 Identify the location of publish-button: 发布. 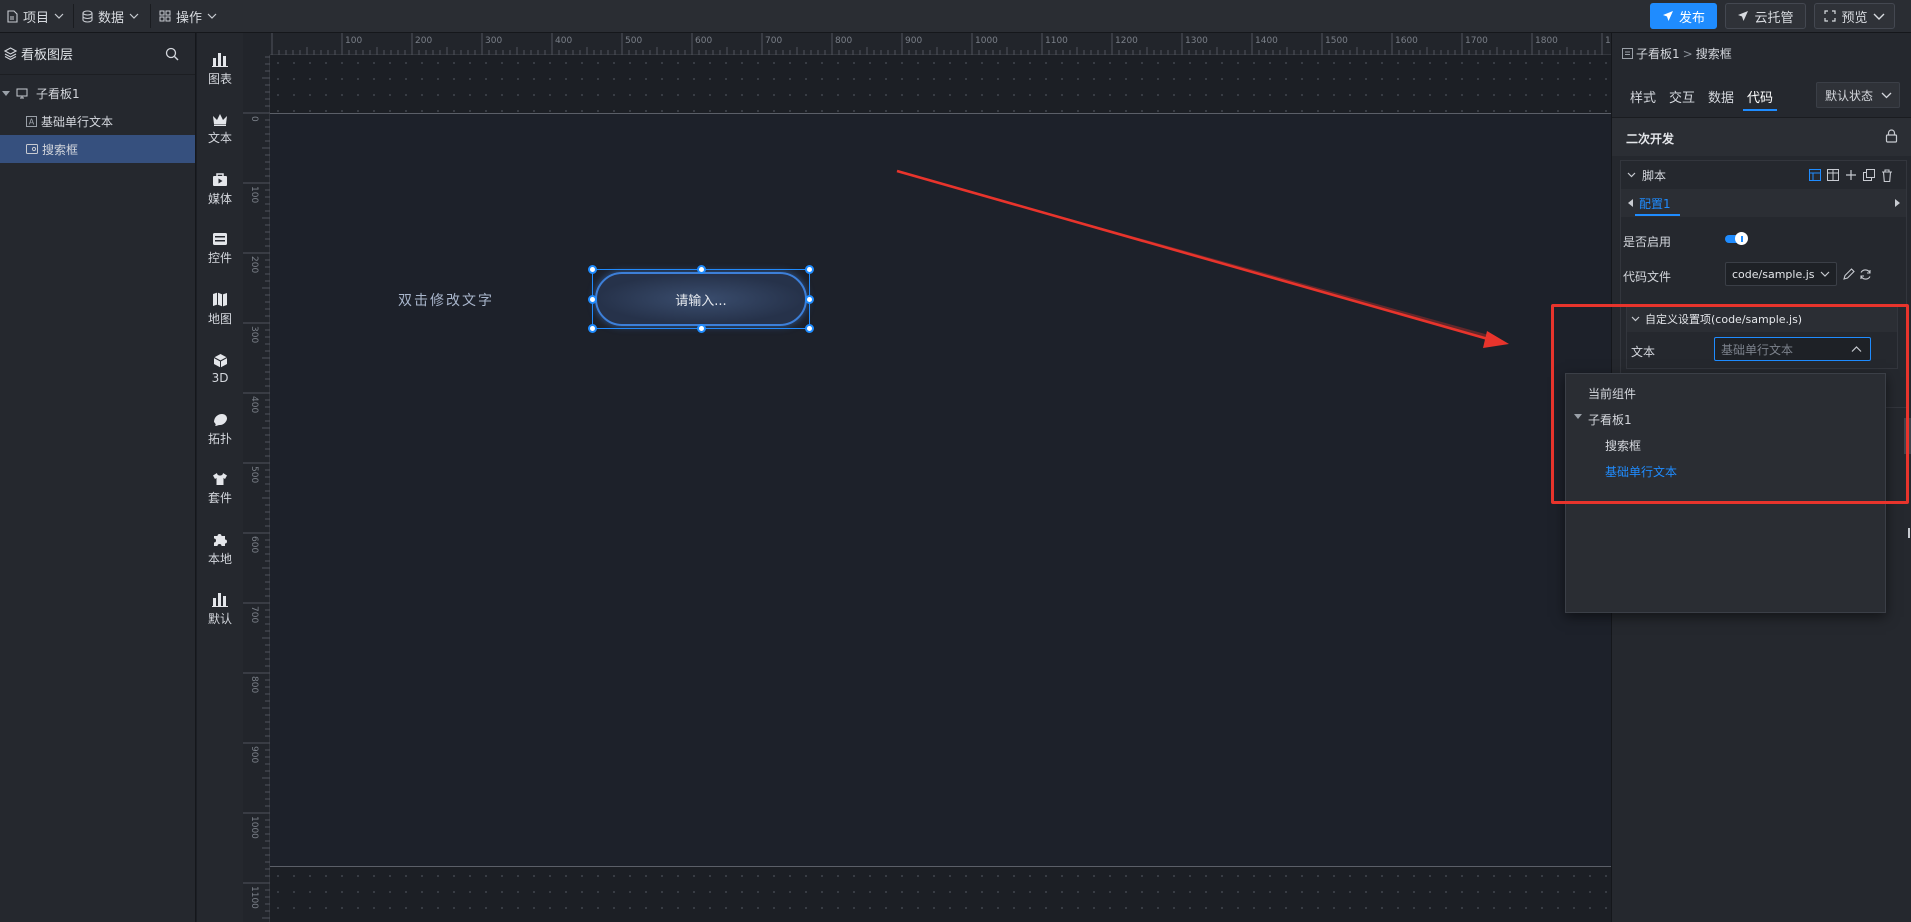
(1683, 16).